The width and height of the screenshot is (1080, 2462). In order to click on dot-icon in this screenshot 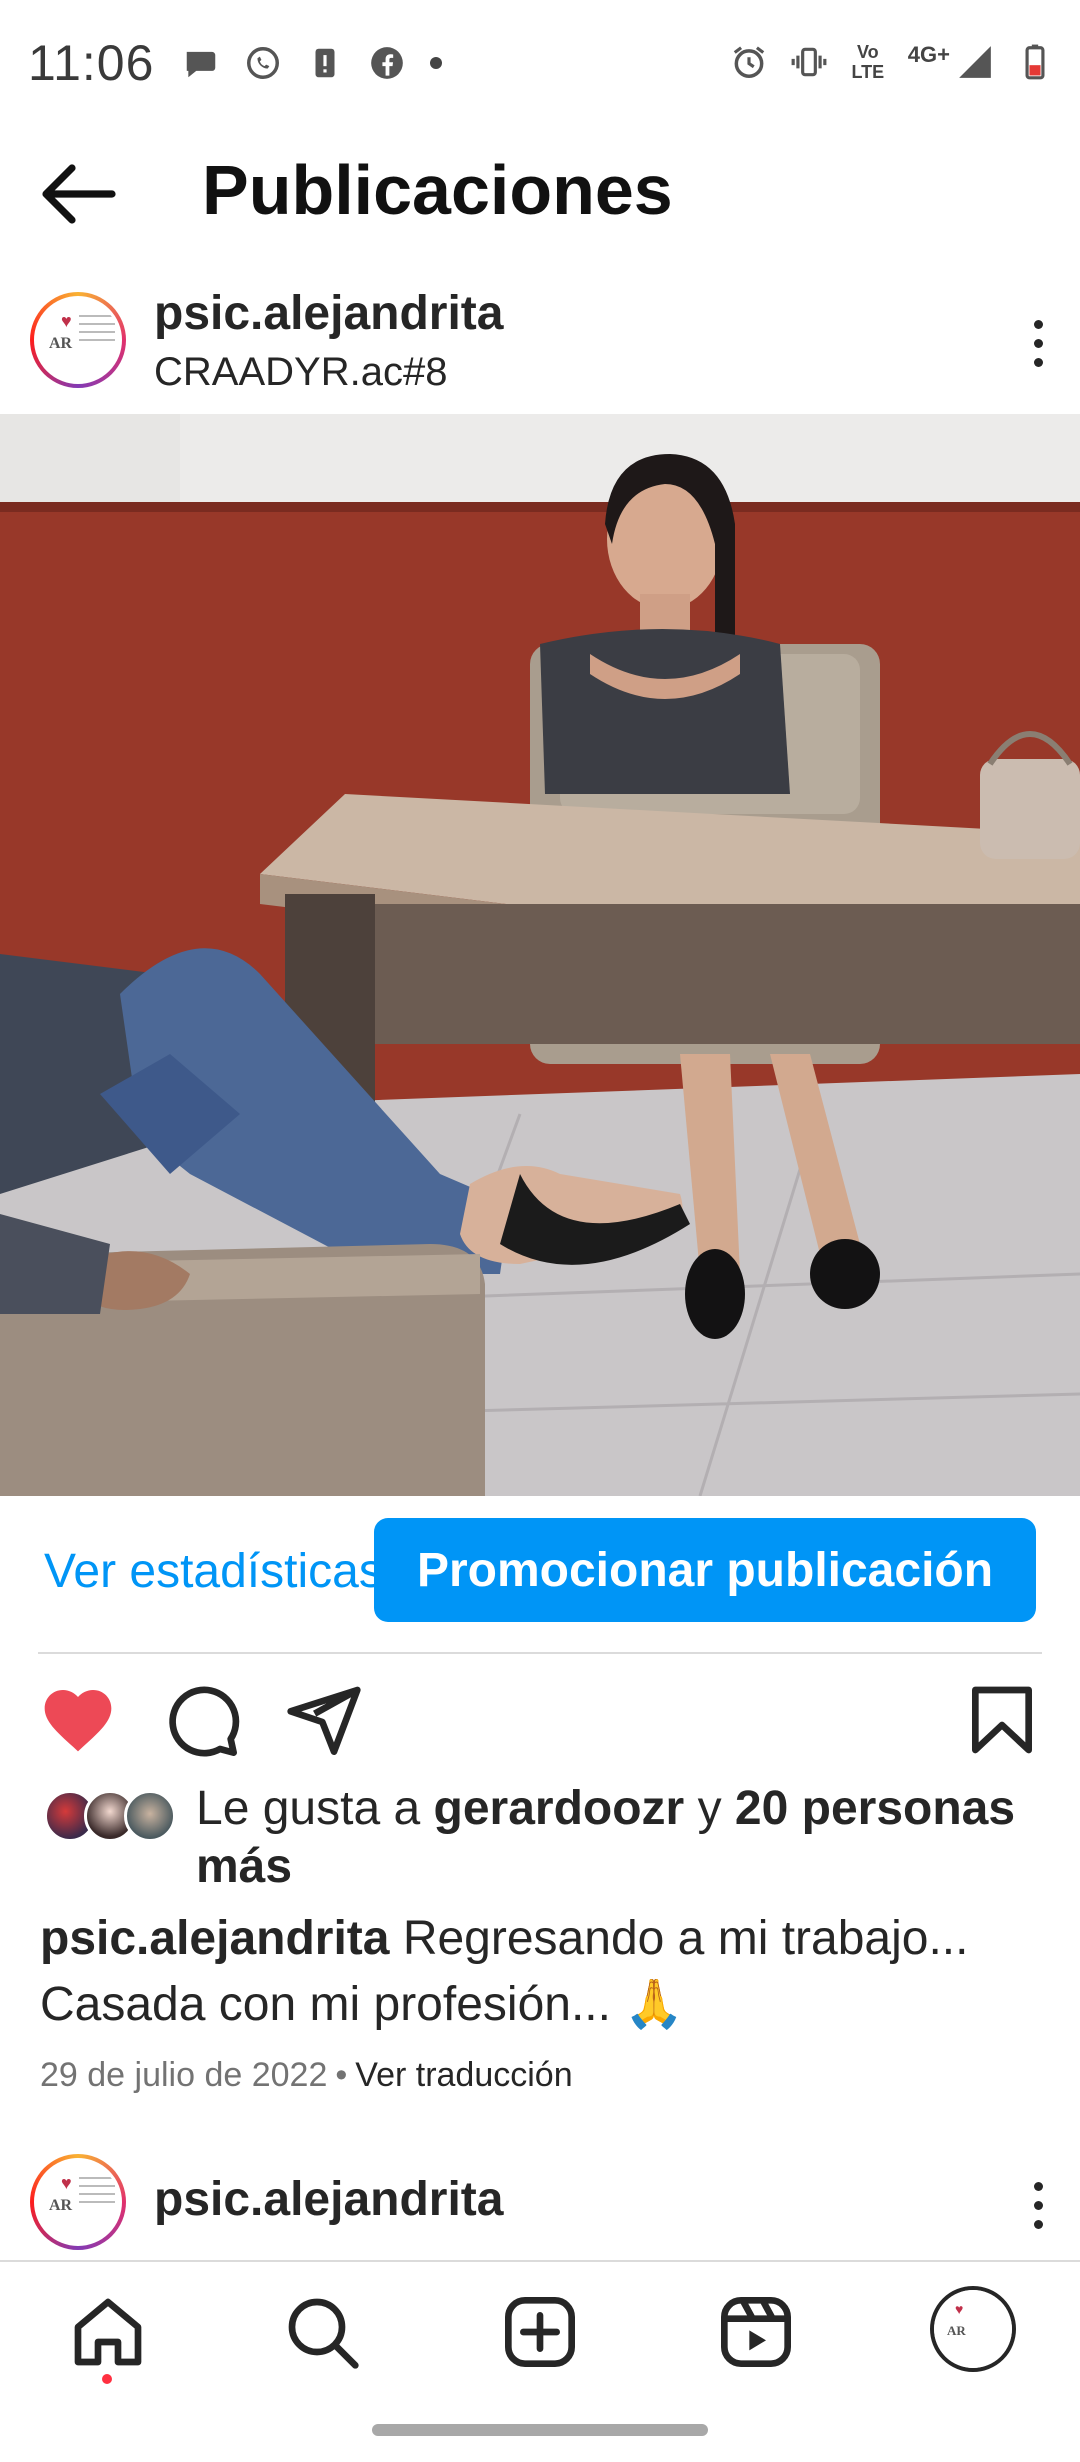, I will do `click(436, 63)`.